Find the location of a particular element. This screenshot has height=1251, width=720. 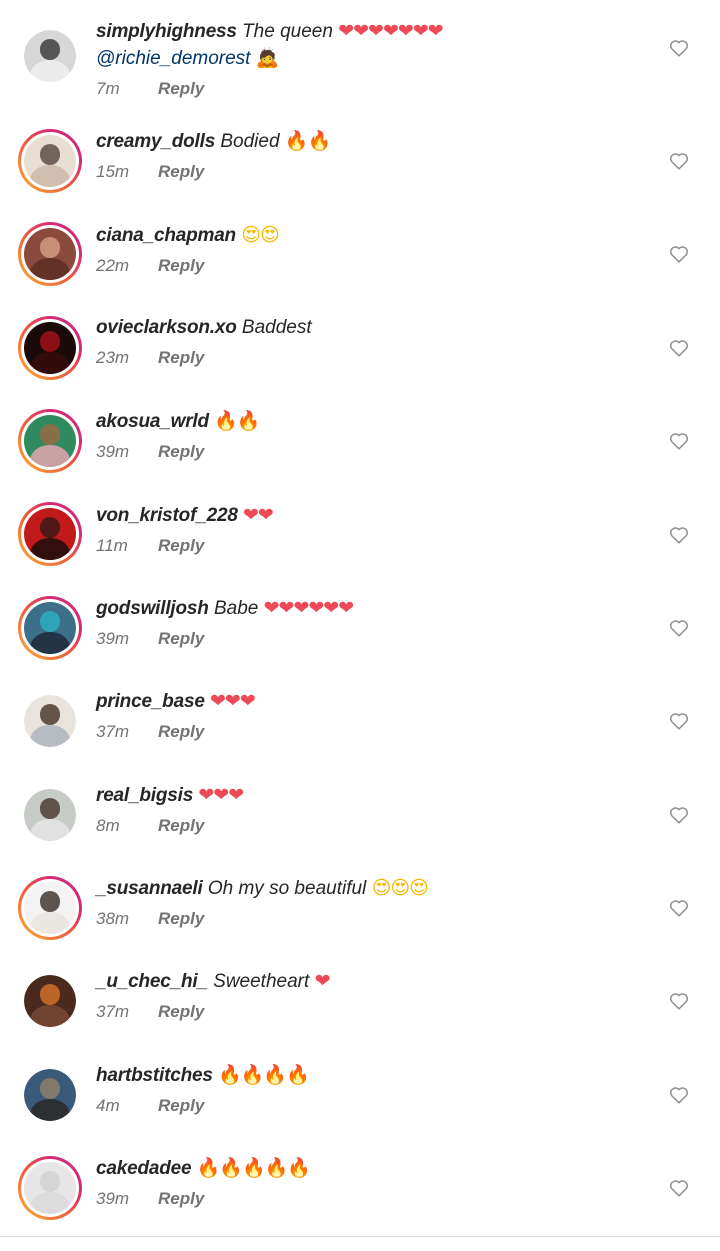

mention-link: @richie_demorest is located at coordinates (173, 58).